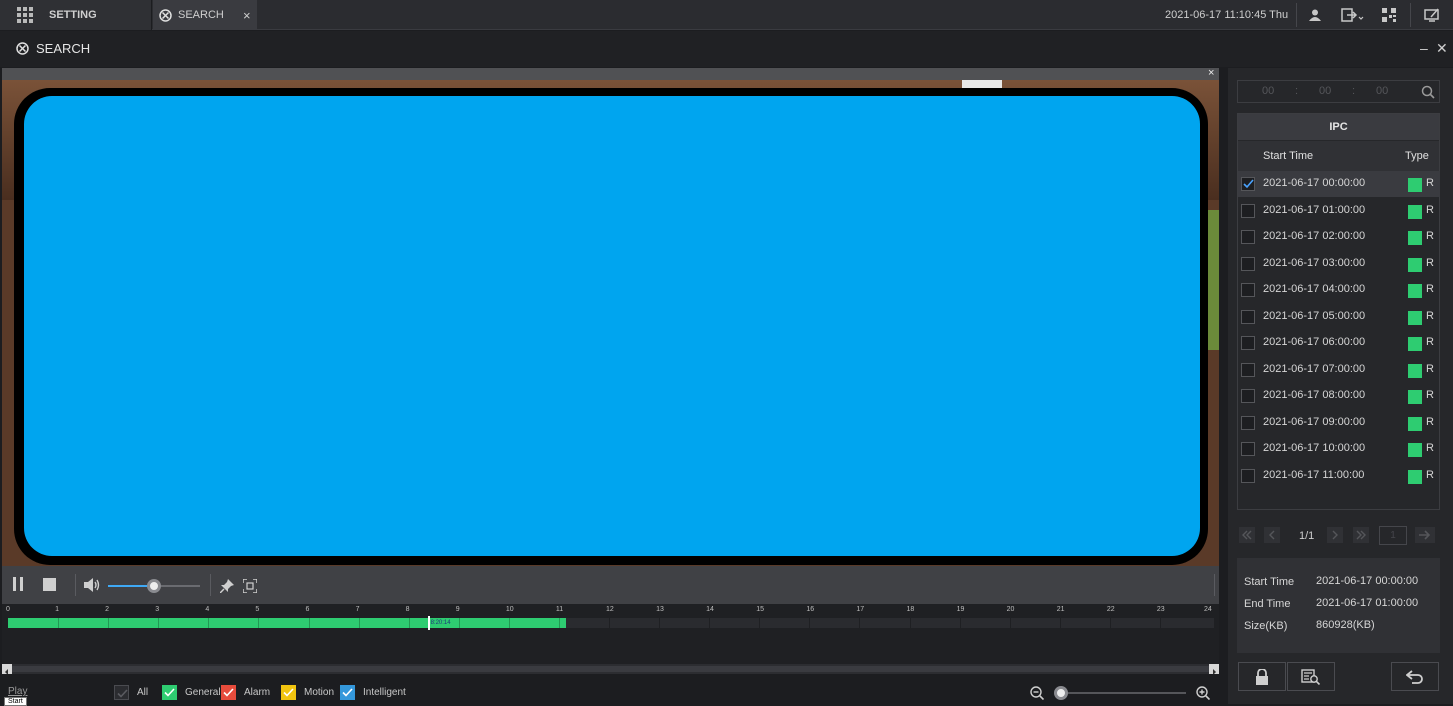 The image size is (1453, 706). What do you see at coordinates (1247, 535) in the screenshot?
I see `first-page-icon` at bounding box center [1247, 535].